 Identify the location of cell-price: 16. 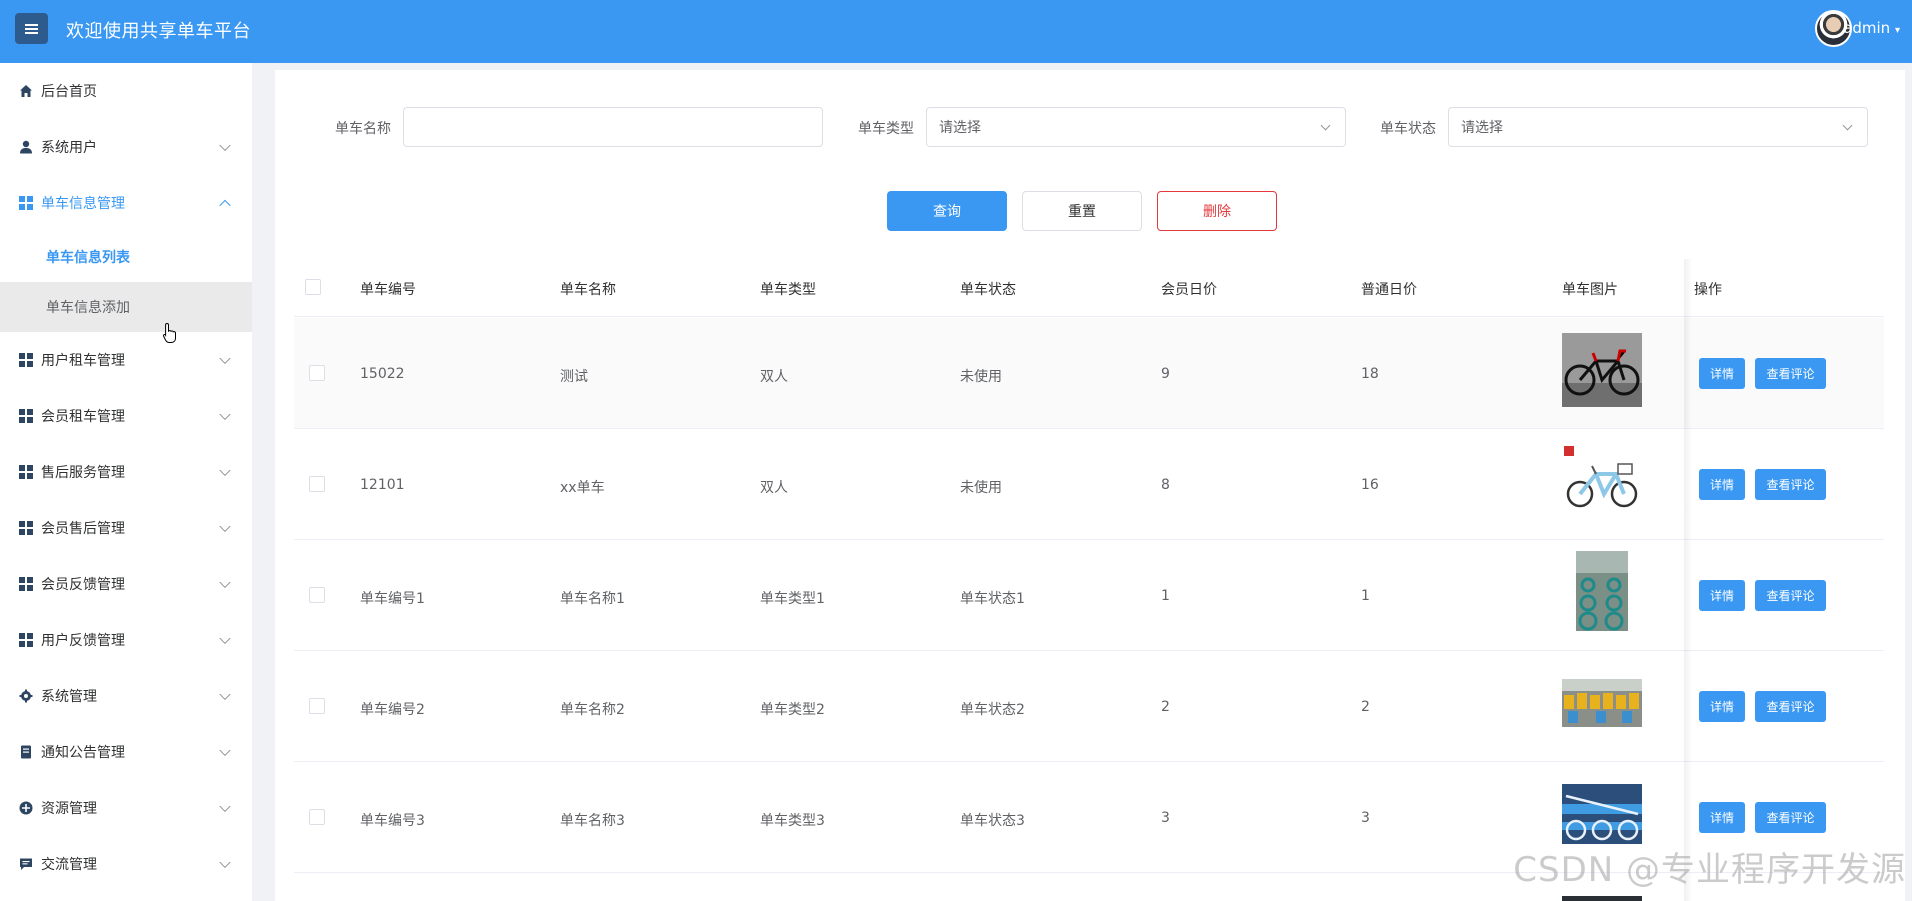
(1370, 485).